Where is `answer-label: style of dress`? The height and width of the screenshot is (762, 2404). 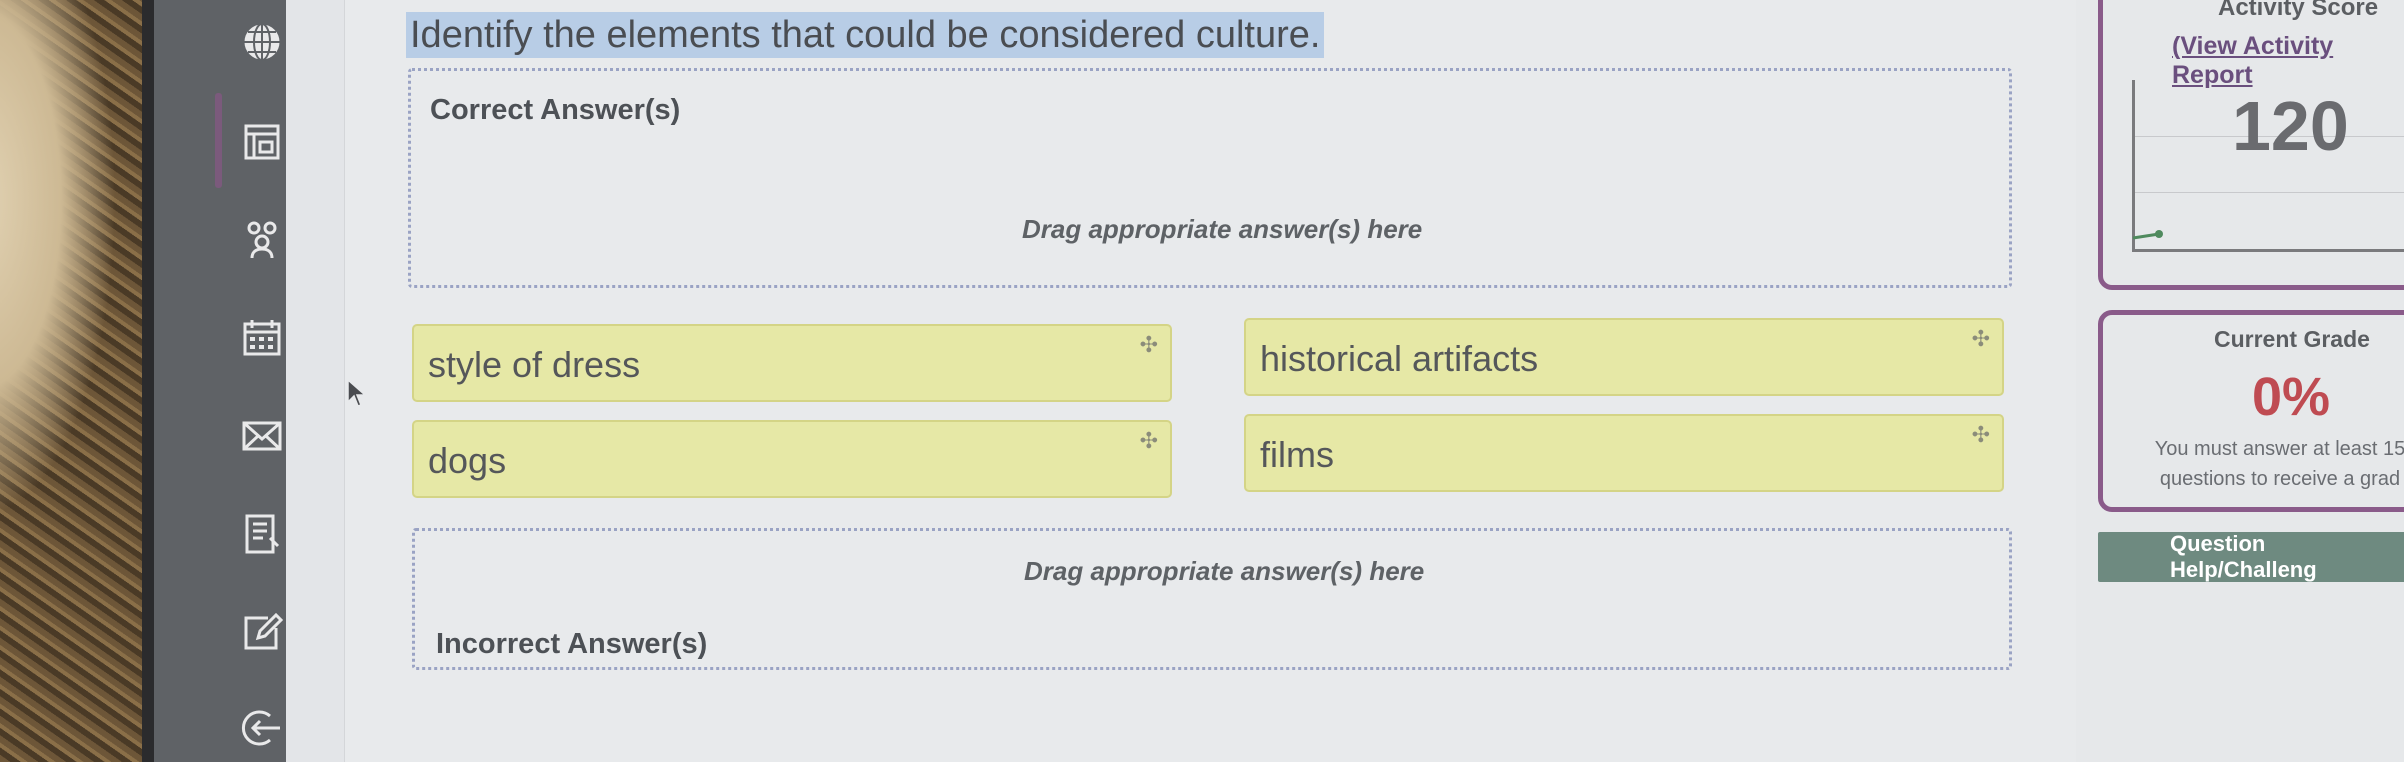 answer-label: style of dress is located at coordinates (534, 364).